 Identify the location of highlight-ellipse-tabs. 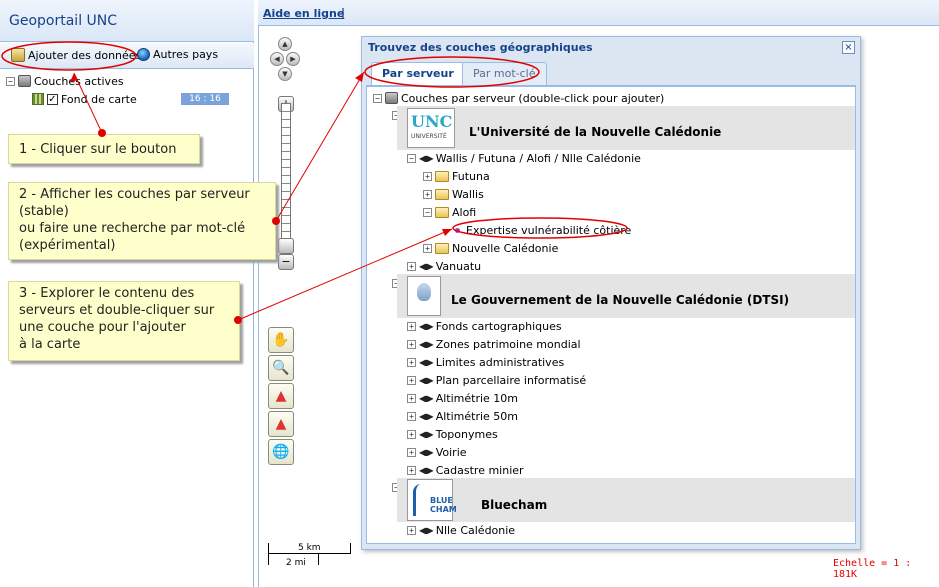
(452, 72).